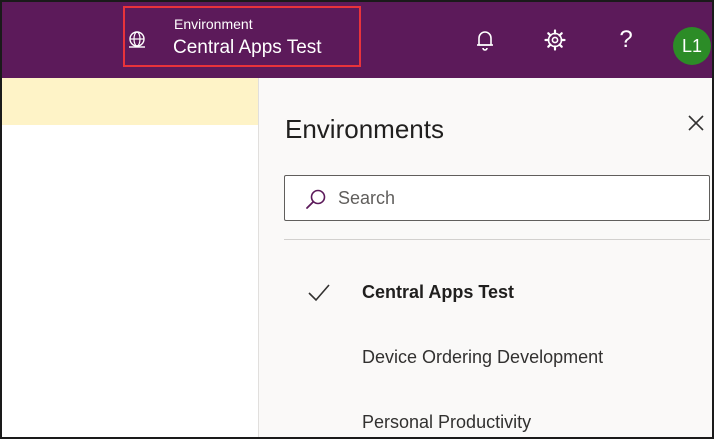 The width and height of the screenshot is (714, 439). What do you see at coordinates (137, 39) in the screenshot?
I see `globe-icon` at bounding box center [137, 39].